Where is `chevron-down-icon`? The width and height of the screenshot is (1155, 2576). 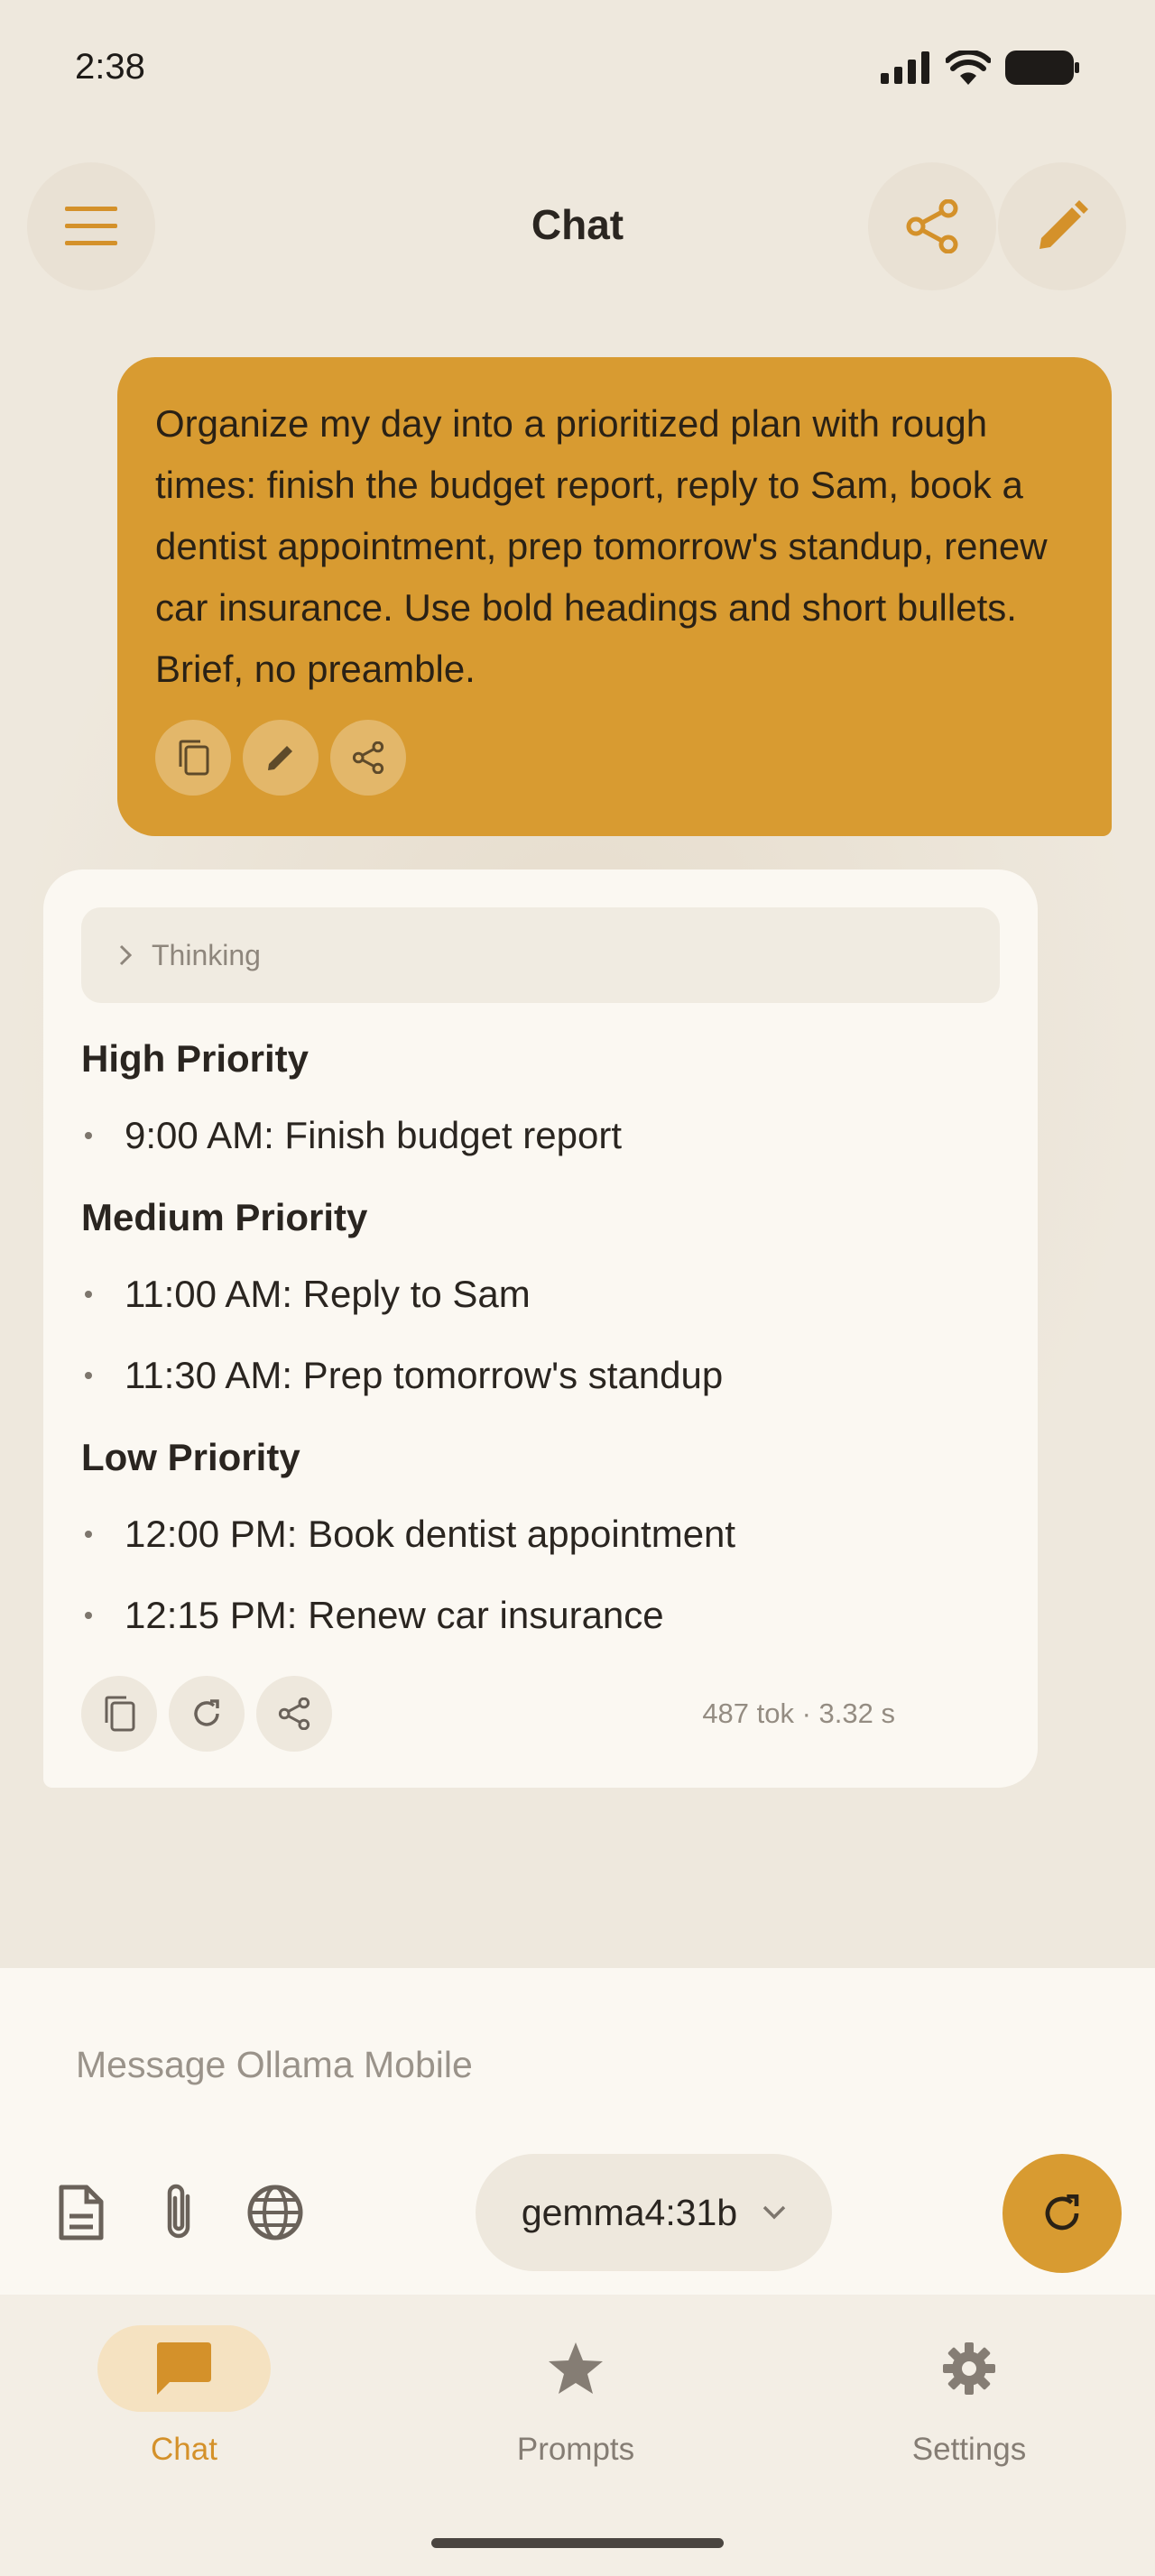
chevron-down-icon is located at coordinates (774, 2212).